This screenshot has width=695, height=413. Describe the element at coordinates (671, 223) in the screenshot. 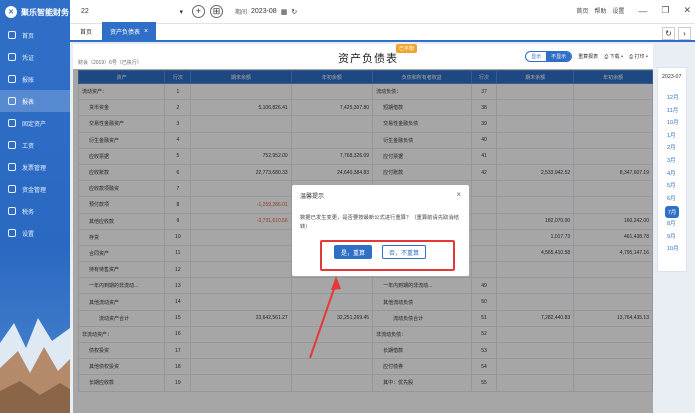

I see `period-month: 8月` at that location.